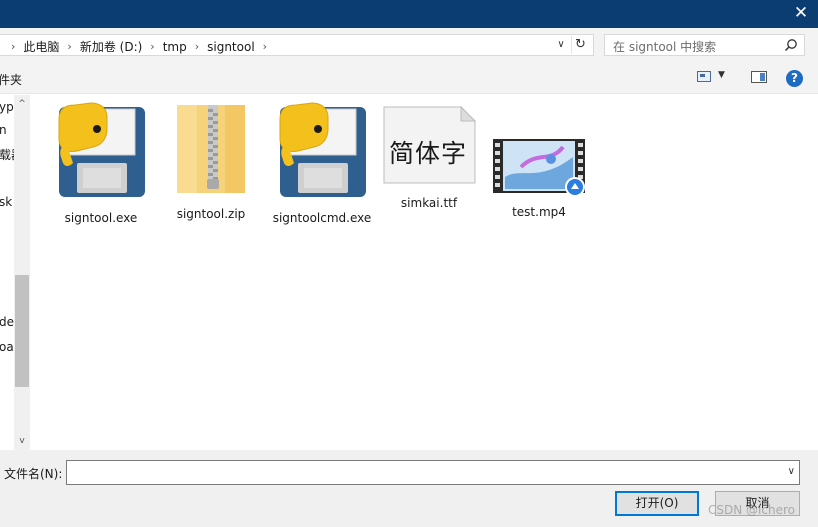  What do you see at coordinates (704, 76) in the screenshot?
I see `change-view-icon` at bounding box center [704, 76].